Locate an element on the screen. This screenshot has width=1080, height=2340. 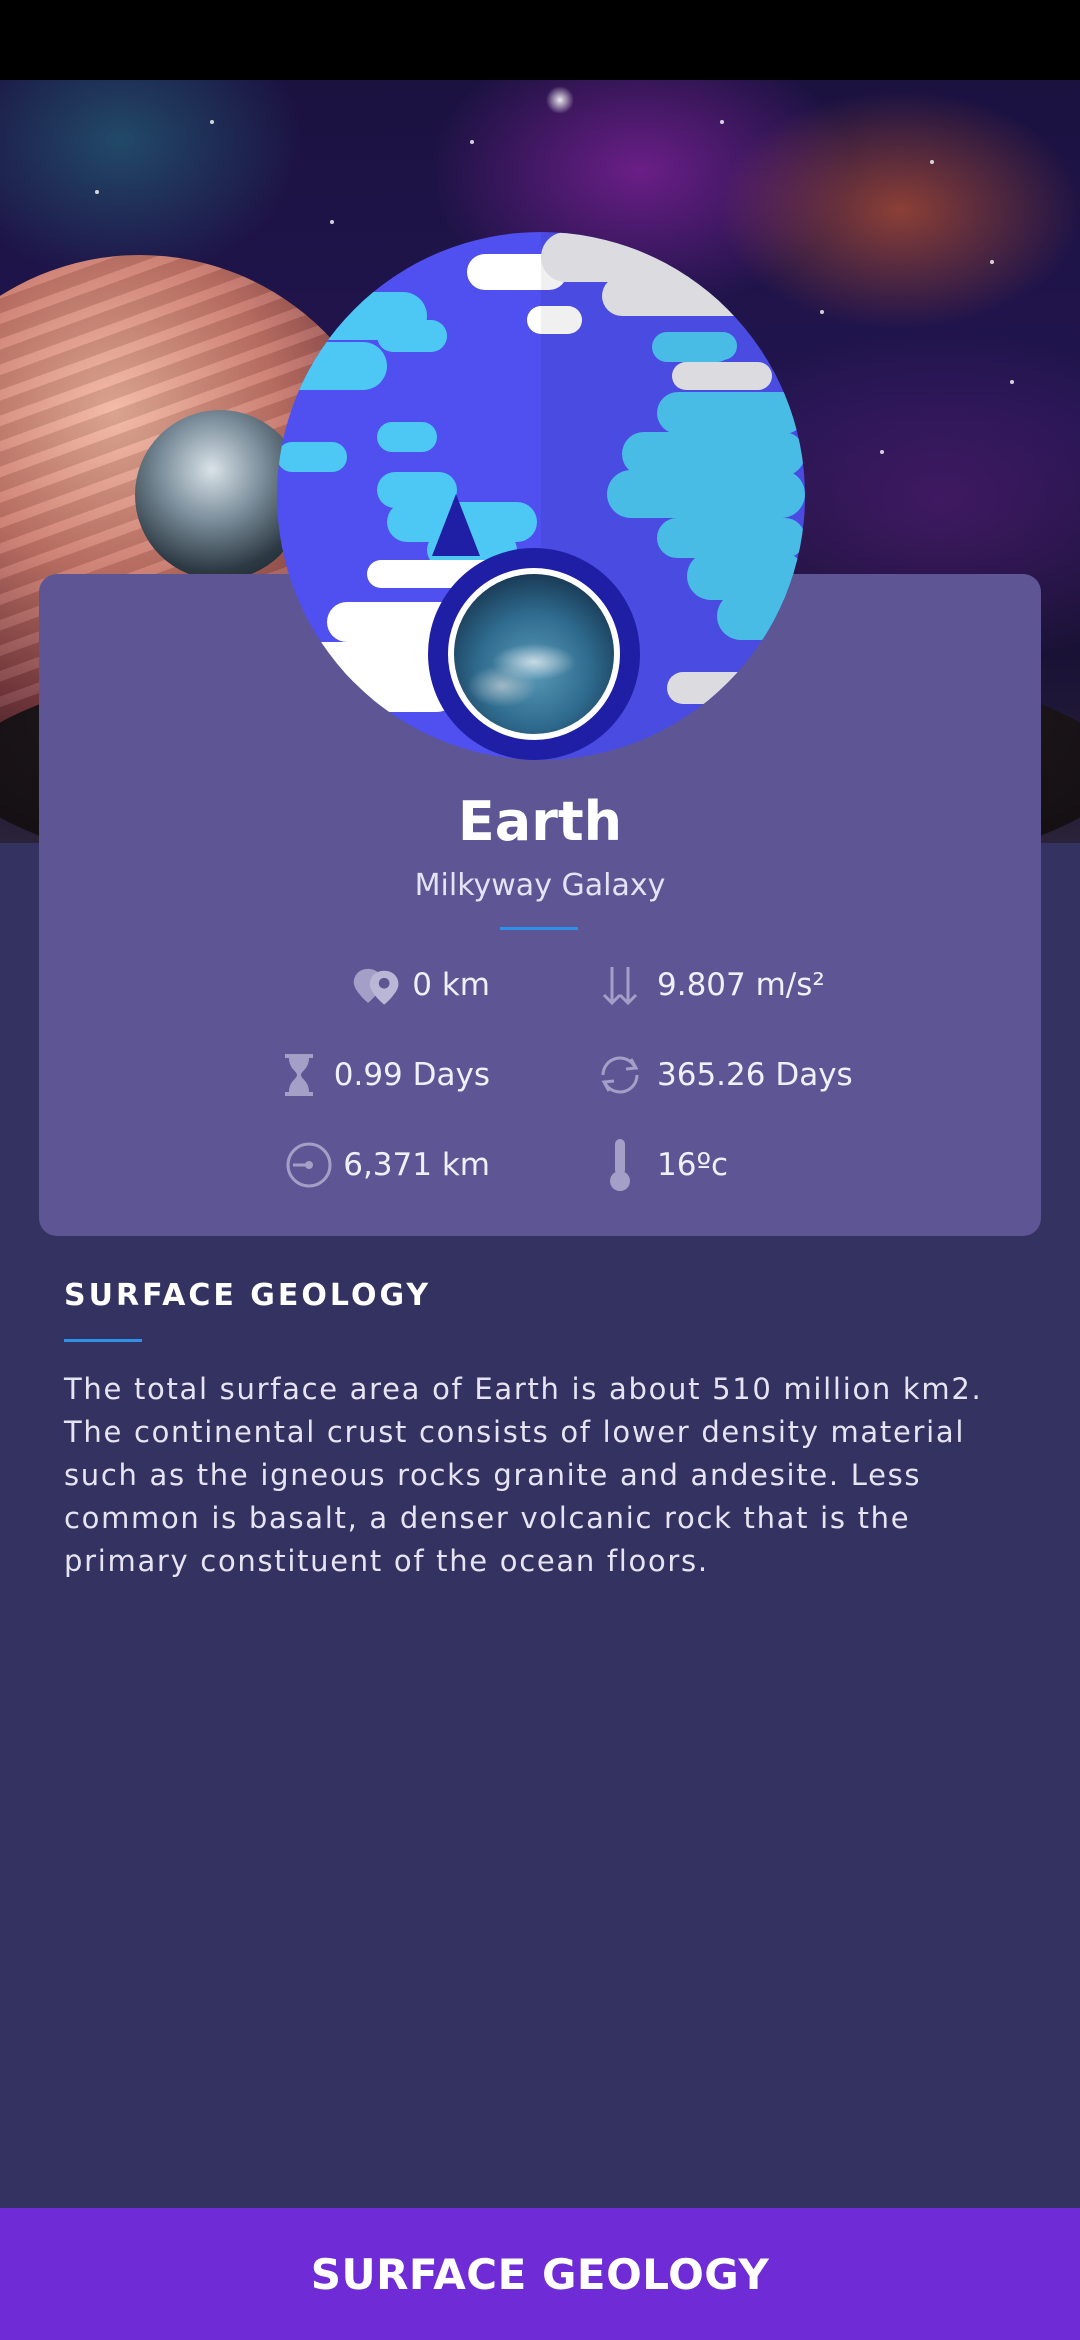
stat-gravity: 9.807 m/s² is located at coordinates (755, 985).